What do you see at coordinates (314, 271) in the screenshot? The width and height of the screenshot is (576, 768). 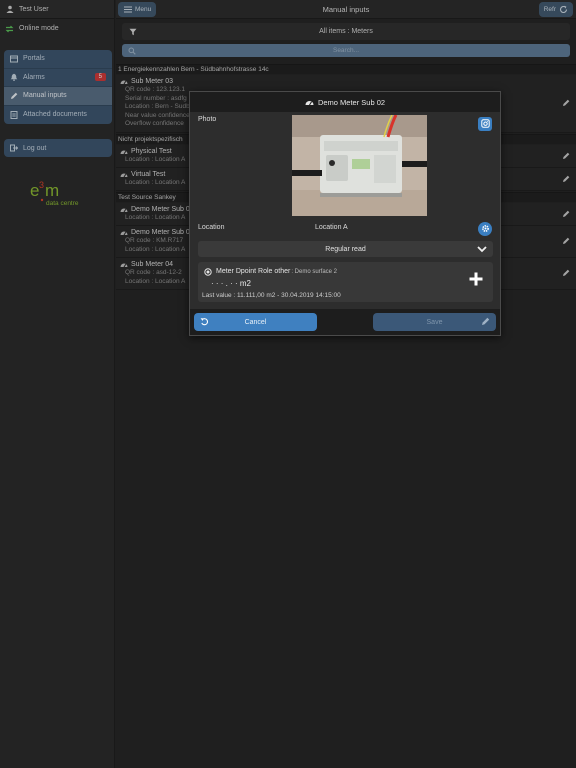 I see `datapoint-surface: : Demo surface 2` at bounding box center [314, 271].